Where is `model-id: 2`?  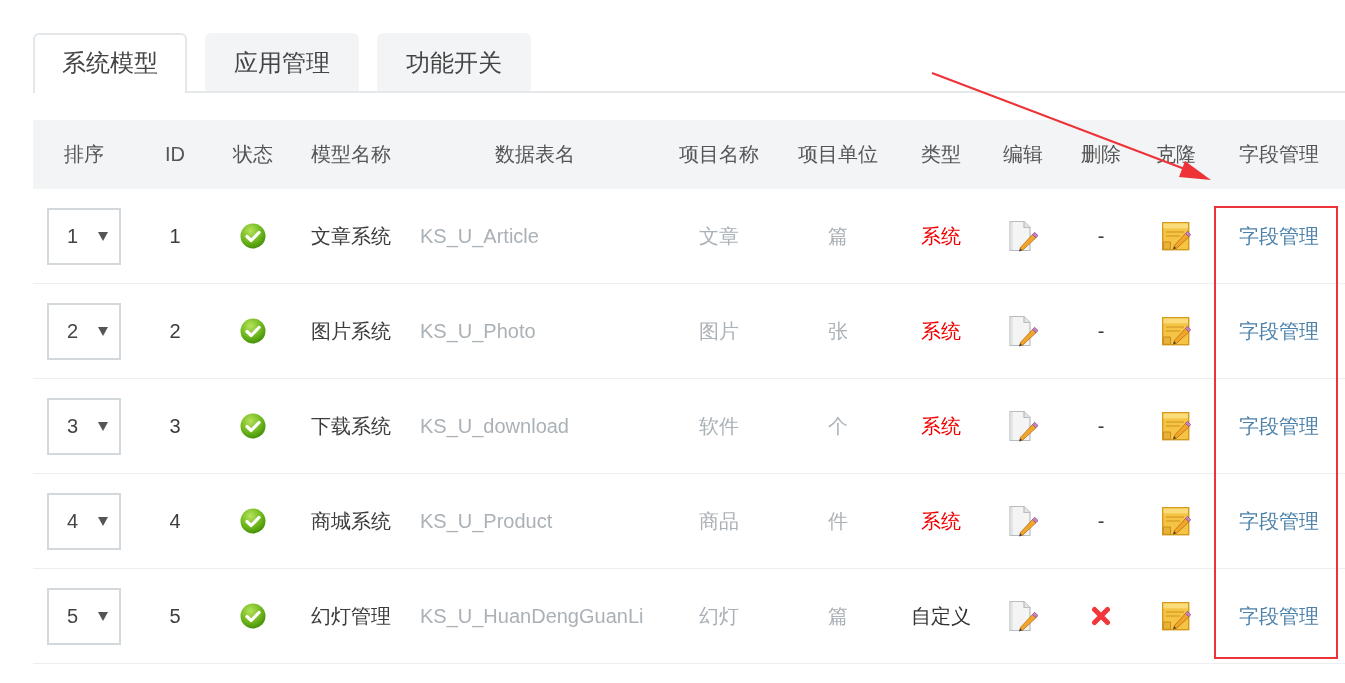
model-id: 2 is located at coordinates (175, 331).